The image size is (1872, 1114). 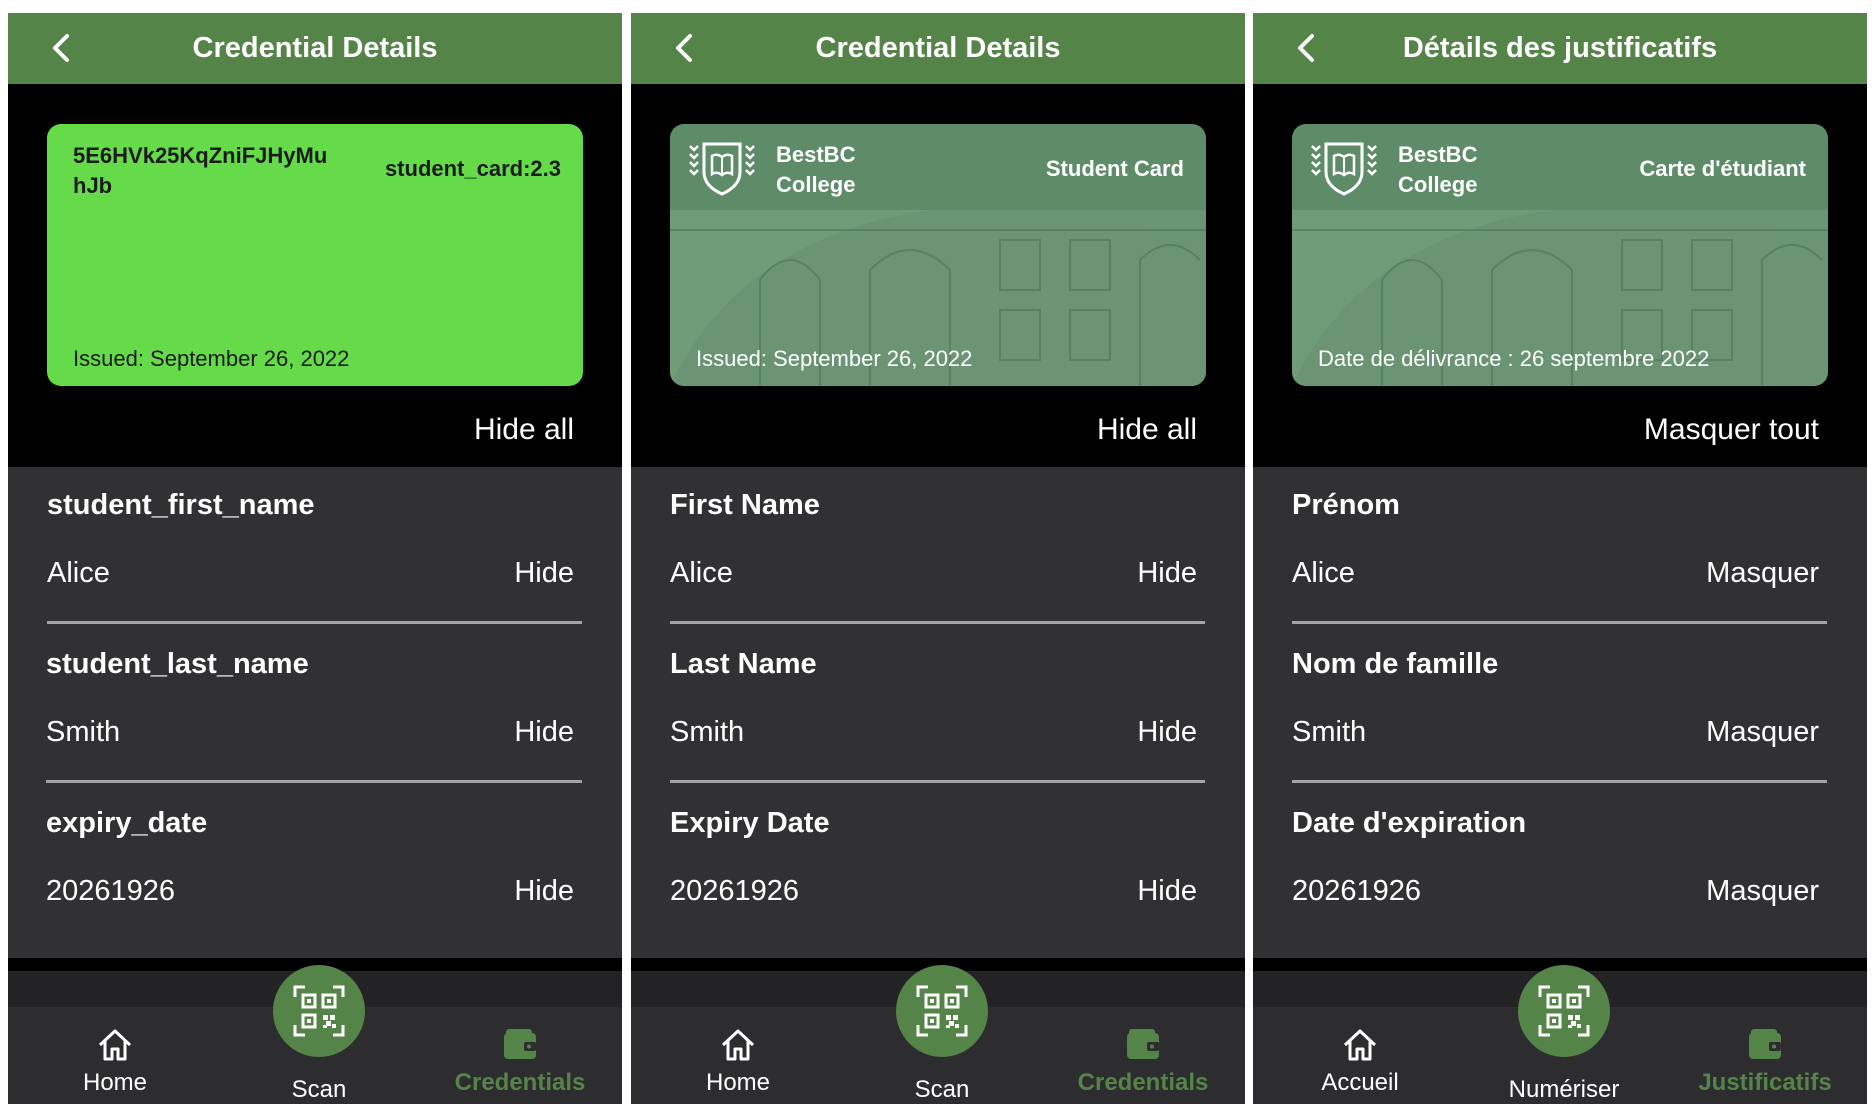 What do you see at coordinates (1409, 823) in the screenshot?
I see `attribute-label: Date d'expiration` at bounding box center [1409, 823].